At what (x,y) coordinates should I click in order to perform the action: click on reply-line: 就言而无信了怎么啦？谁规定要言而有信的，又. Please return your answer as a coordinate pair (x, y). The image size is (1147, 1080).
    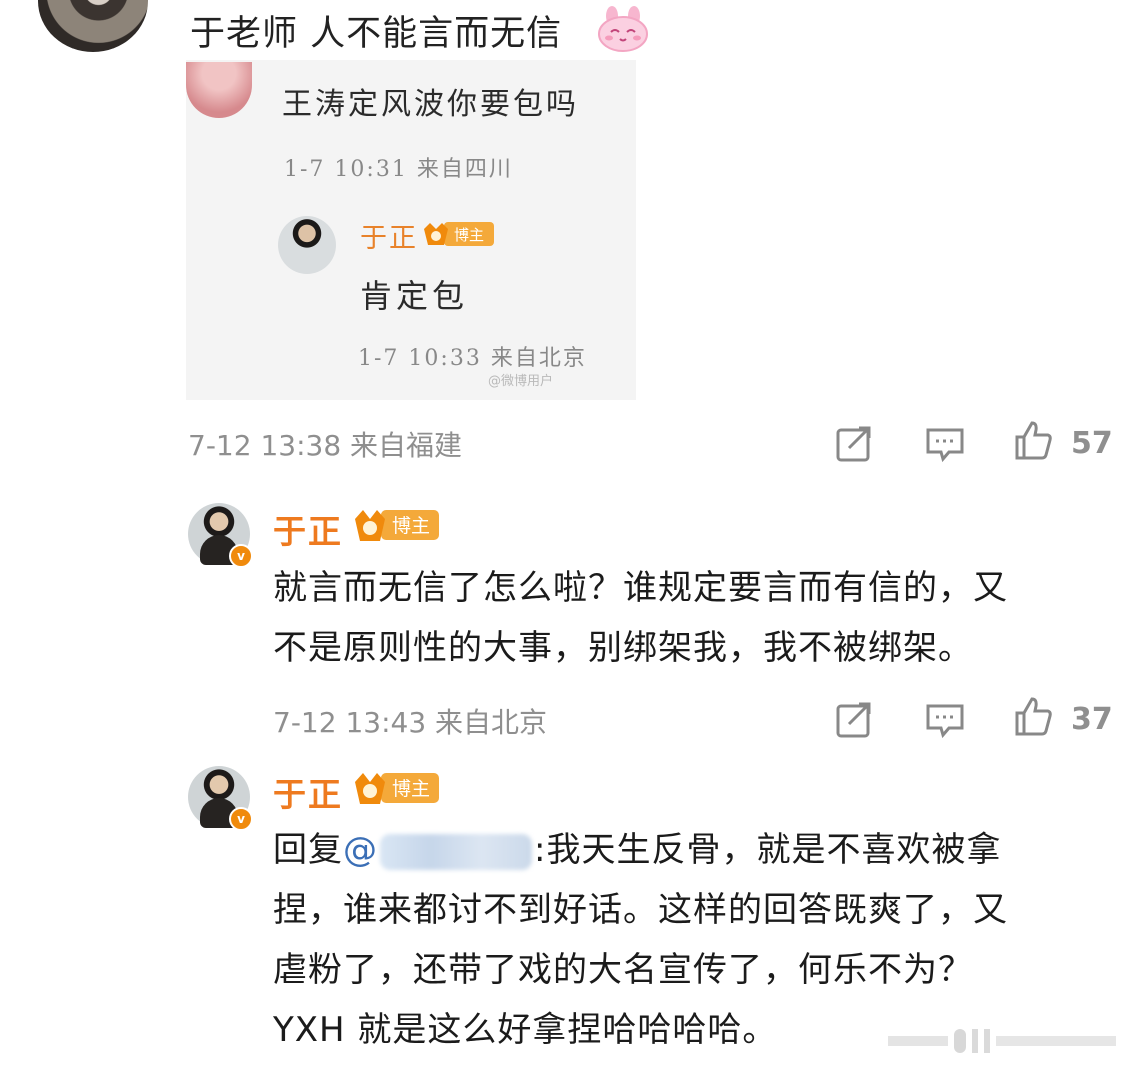
    Looking at the image, I should click on (640, 588).